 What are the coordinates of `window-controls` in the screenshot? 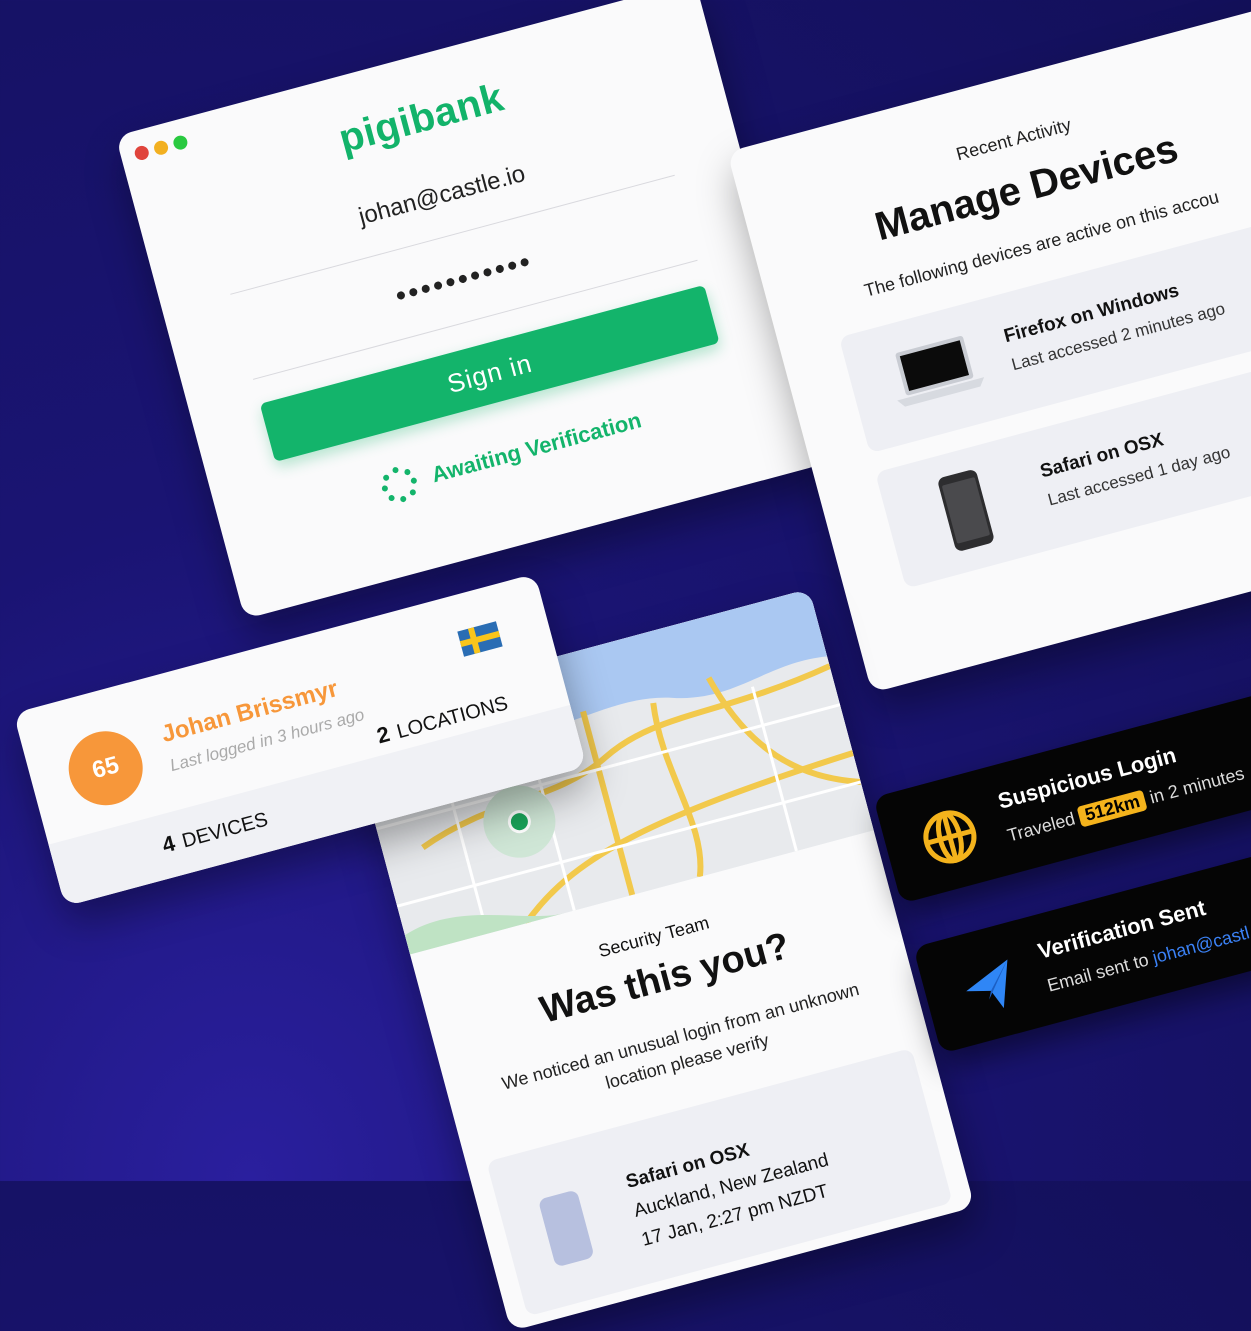 It's located at (161, 148).